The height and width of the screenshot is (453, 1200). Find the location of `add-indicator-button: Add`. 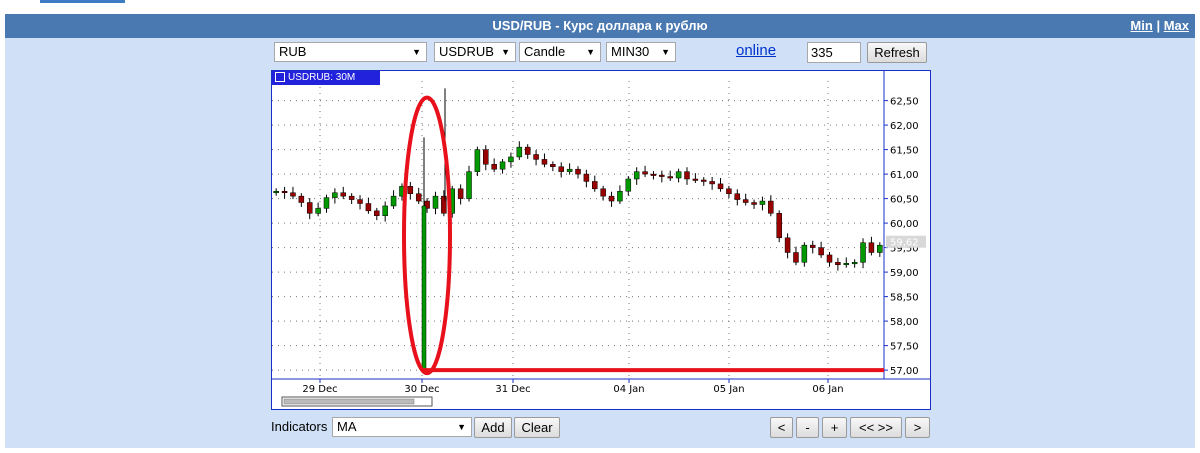

add-indicator-button: Add is located at coordinates (493, 427).